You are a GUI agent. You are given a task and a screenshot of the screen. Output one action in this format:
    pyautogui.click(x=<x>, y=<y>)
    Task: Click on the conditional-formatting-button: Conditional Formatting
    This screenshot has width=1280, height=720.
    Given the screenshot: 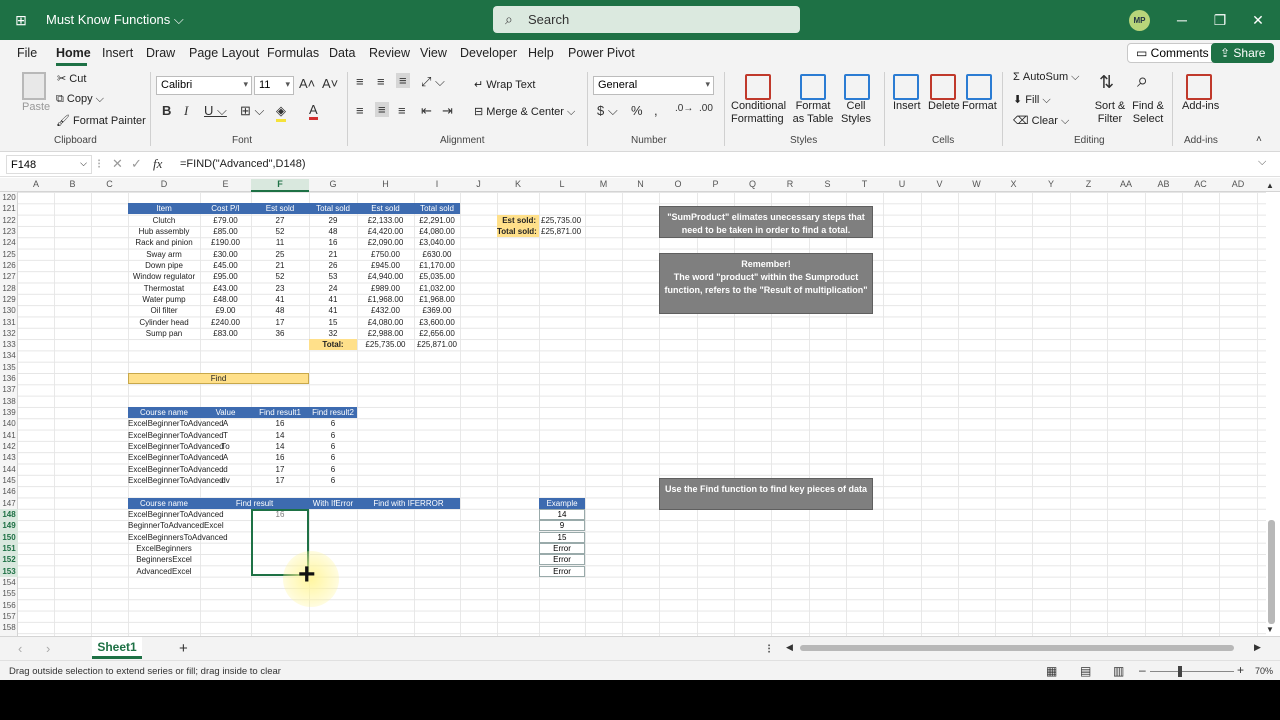 What is the action you would take?
    pyautogui.click(x=758, y=113)
    